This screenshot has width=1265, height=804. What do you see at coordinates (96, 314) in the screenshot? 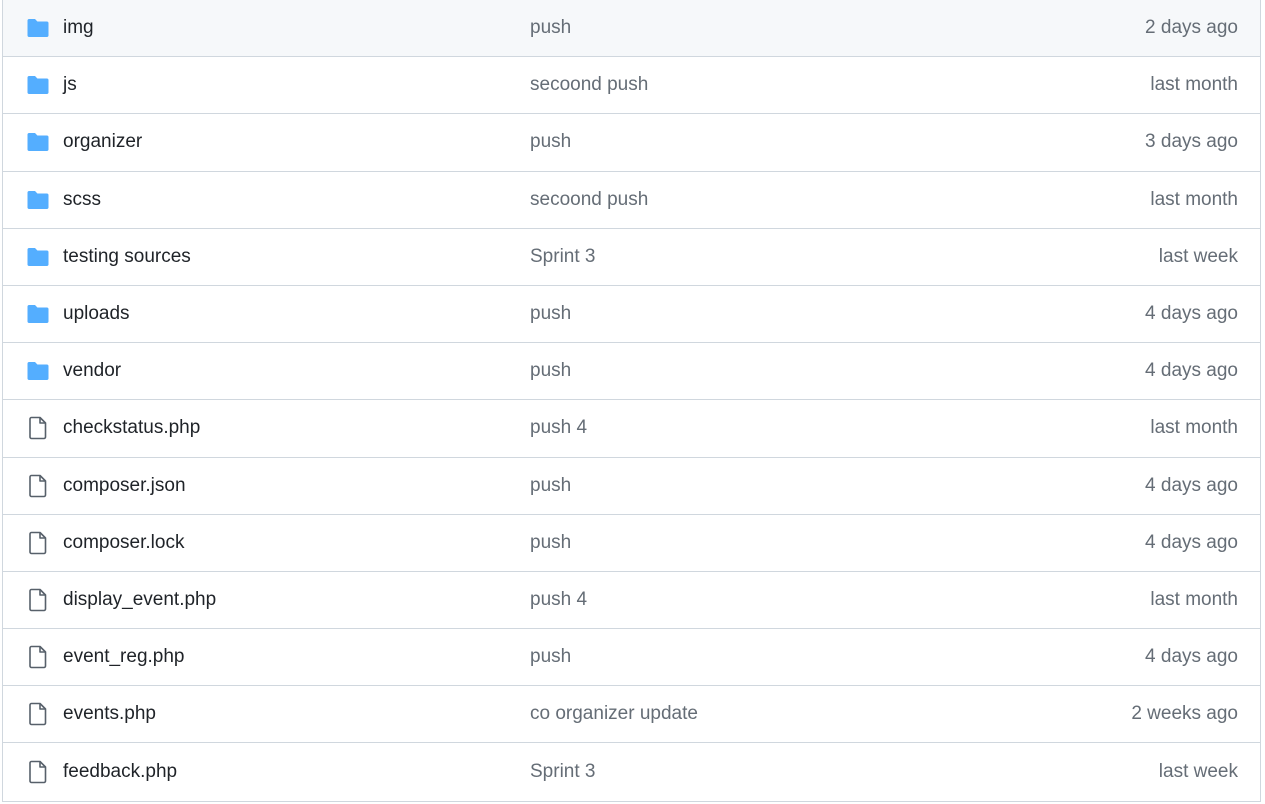
I see `file-name-link: uploads` at bounding box center [96, 314].